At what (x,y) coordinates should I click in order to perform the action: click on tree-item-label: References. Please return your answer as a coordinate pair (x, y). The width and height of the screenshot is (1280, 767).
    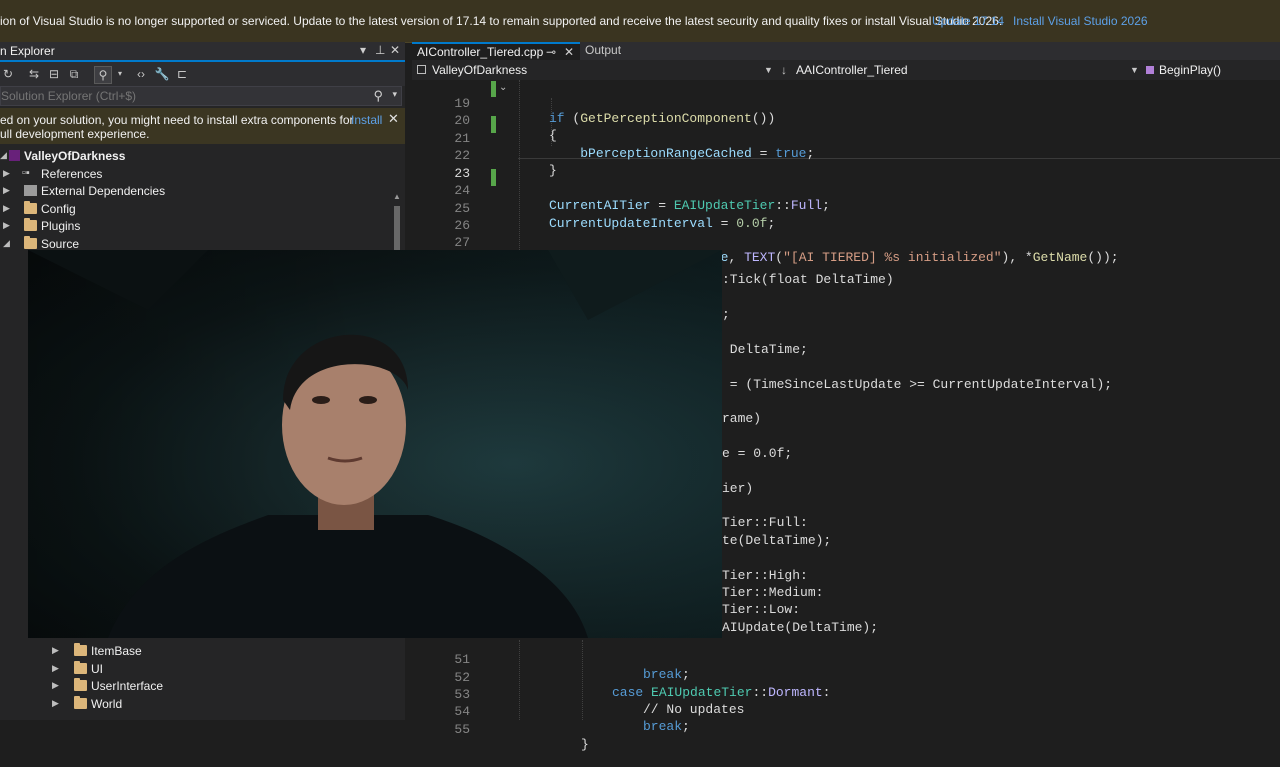
    Looking at the image, I should click on (72, 174).